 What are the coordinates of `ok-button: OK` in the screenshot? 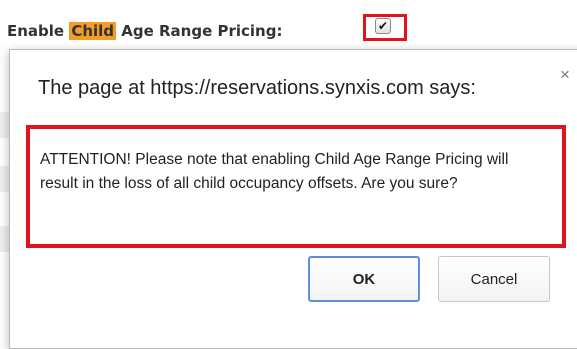 It's located at (364, 279).